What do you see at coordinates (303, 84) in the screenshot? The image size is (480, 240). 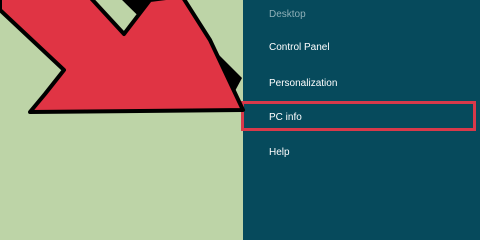 I see `menu-item-personalization: Personalization` at bounding box center [303, 84].